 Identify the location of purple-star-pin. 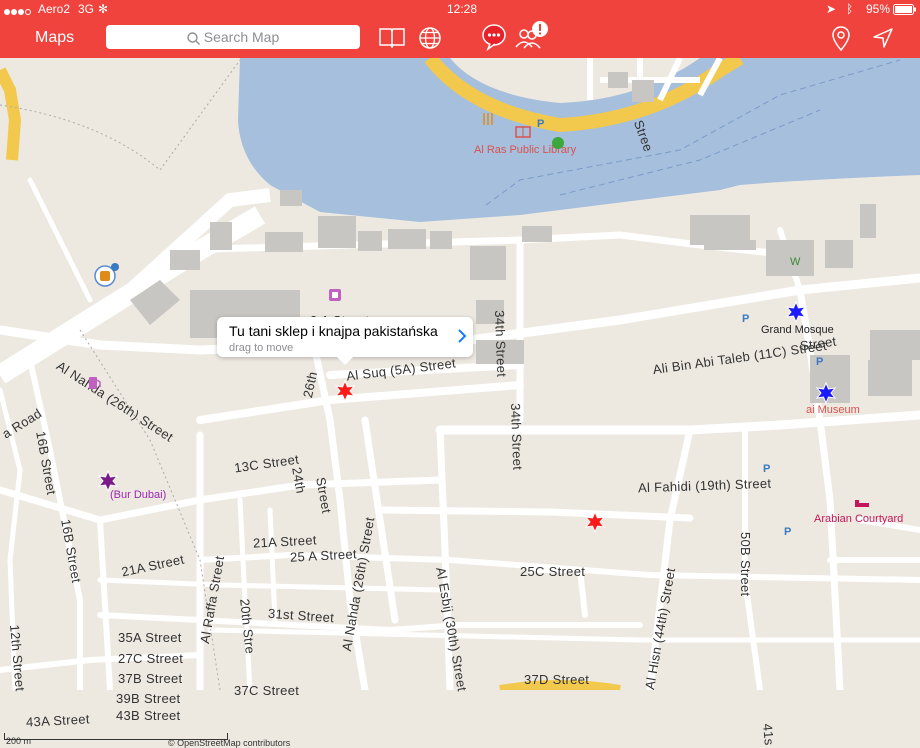
(108, 481).